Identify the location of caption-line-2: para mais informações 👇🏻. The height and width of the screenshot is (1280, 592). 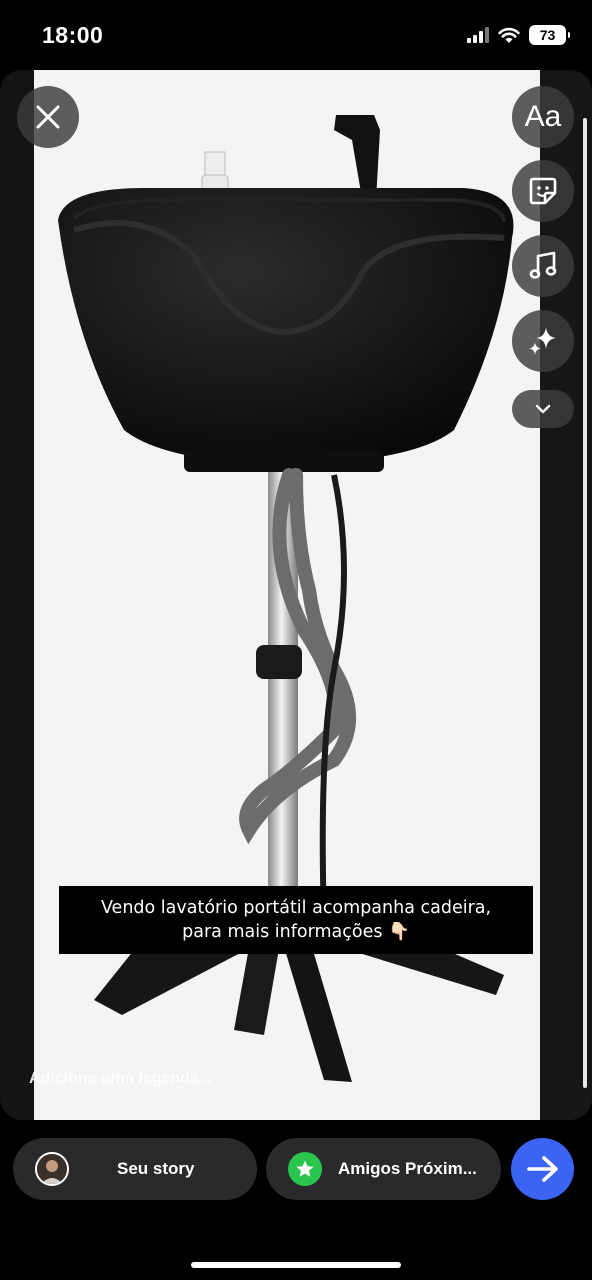
(296, 932).